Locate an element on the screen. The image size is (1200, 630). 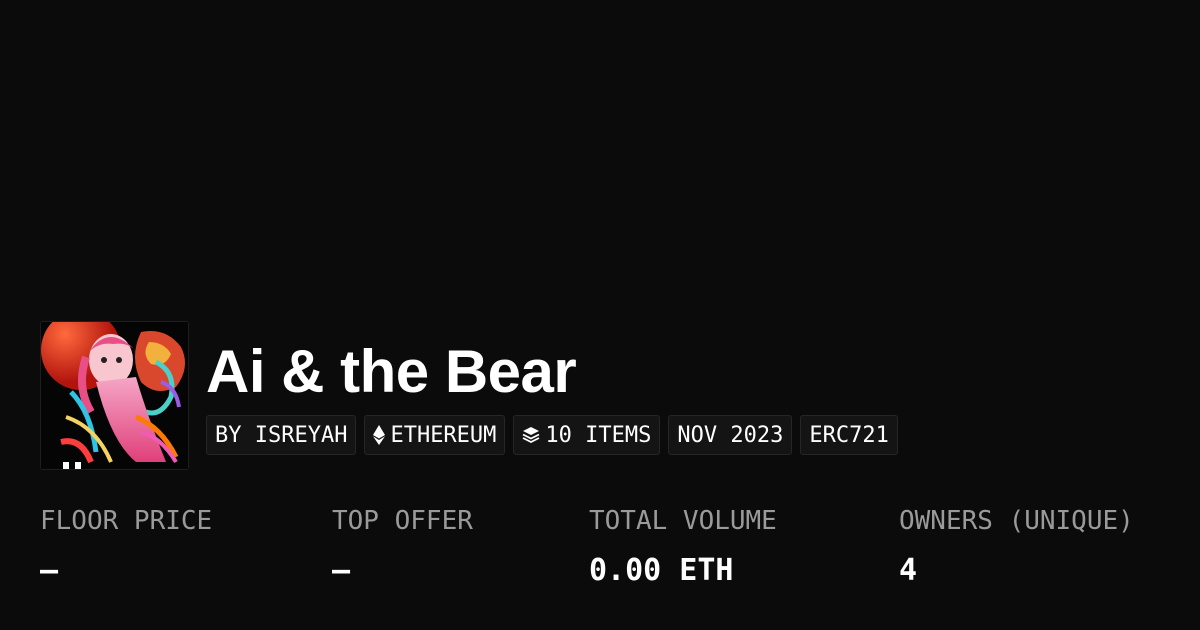
stat-value: 4 is located at coordinates (908, 570).